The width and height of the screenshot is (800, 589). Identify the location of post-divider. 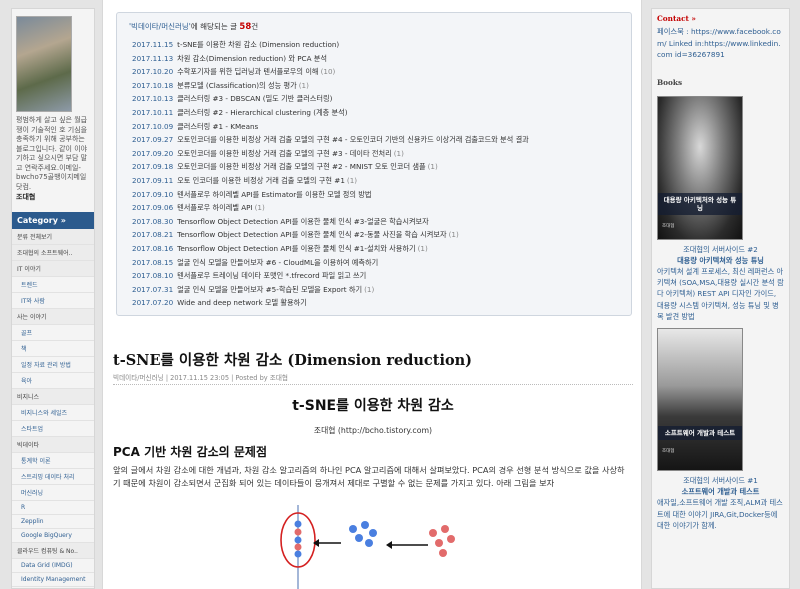
(373, 384).